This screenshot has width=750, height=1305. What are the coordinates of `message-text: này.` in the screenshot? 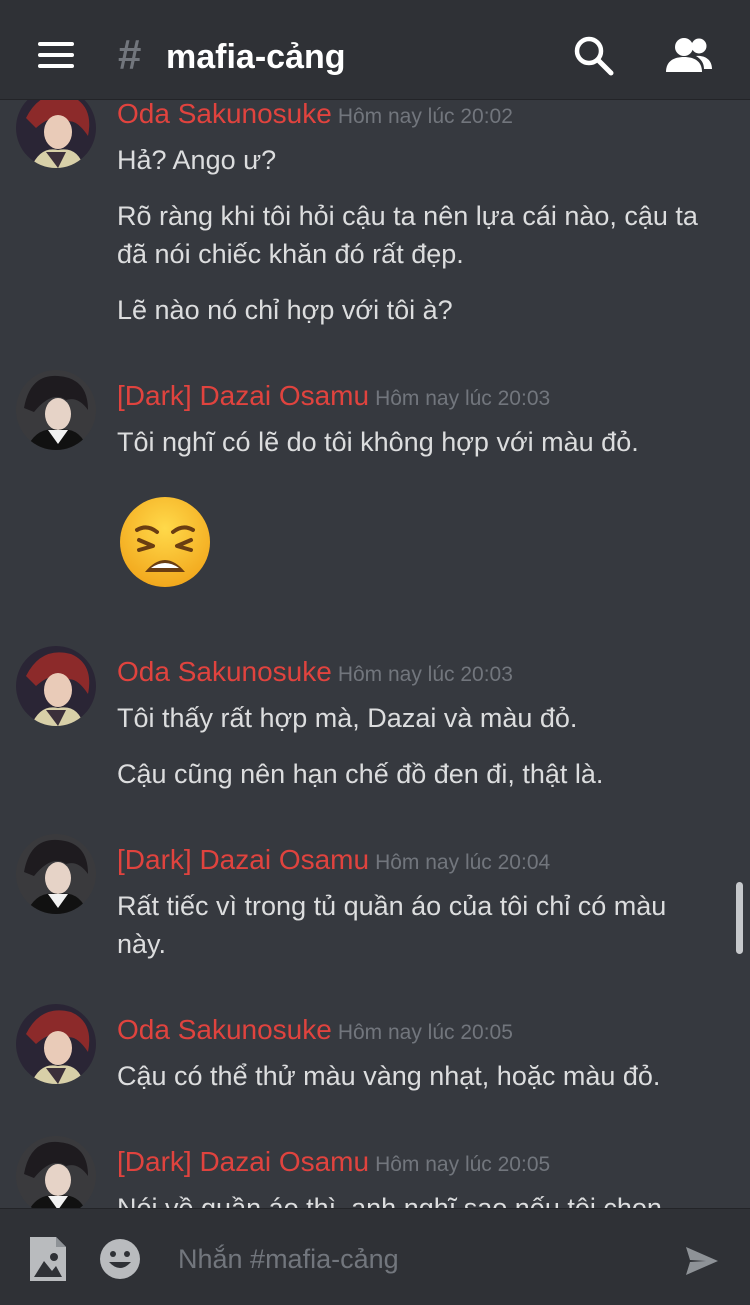 It's located at (142, 944).